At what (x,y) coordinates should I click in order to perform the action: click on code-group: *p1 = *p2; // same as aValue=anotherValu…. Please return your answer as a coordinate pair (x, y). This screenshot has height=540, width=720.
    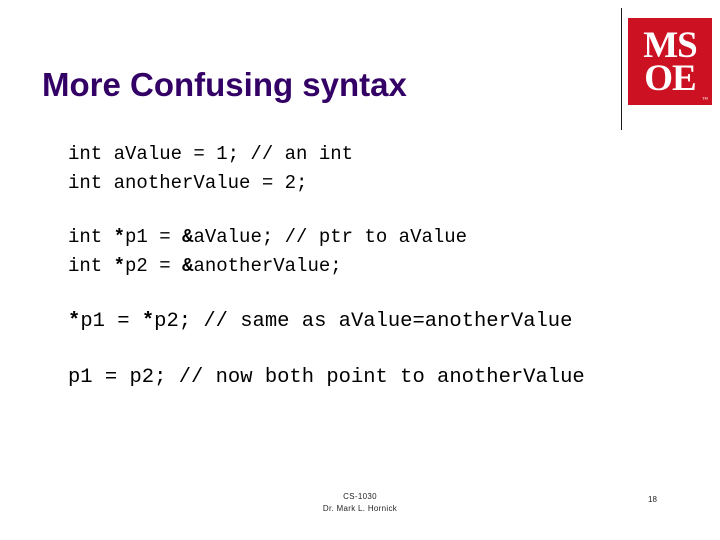
    Looking at the image, I should click on (383, 321).